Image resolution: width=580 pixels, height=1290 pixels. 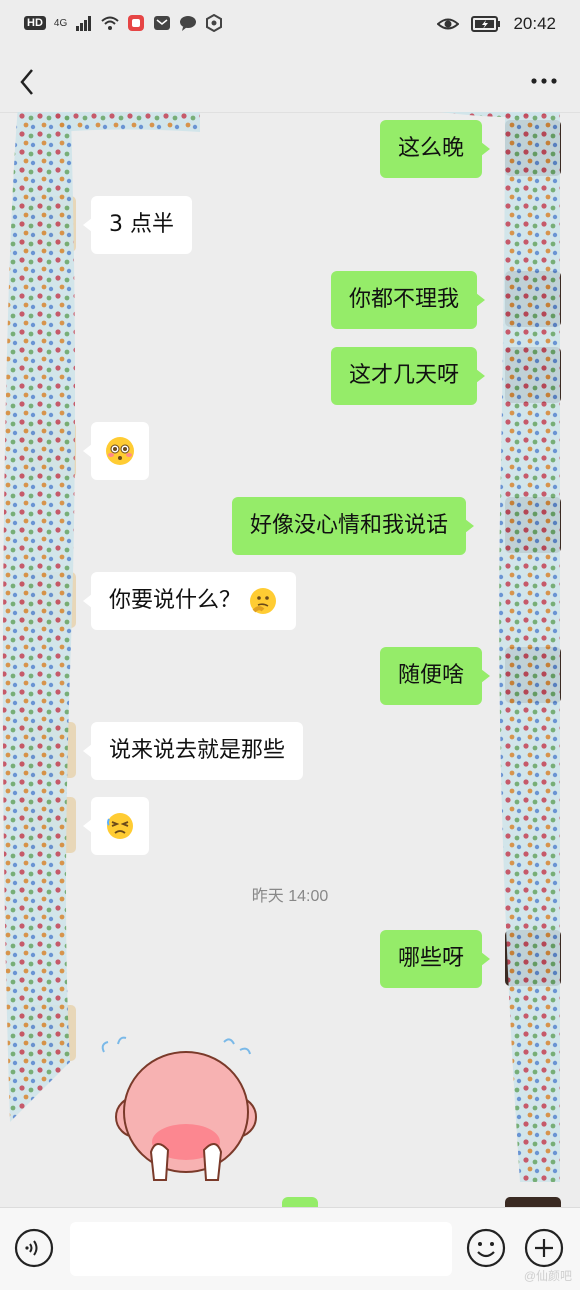 What do you see at coordinates (35, 23) in the screenshot?
I see `hd-badge: HD` at bounding box center [35, 23].